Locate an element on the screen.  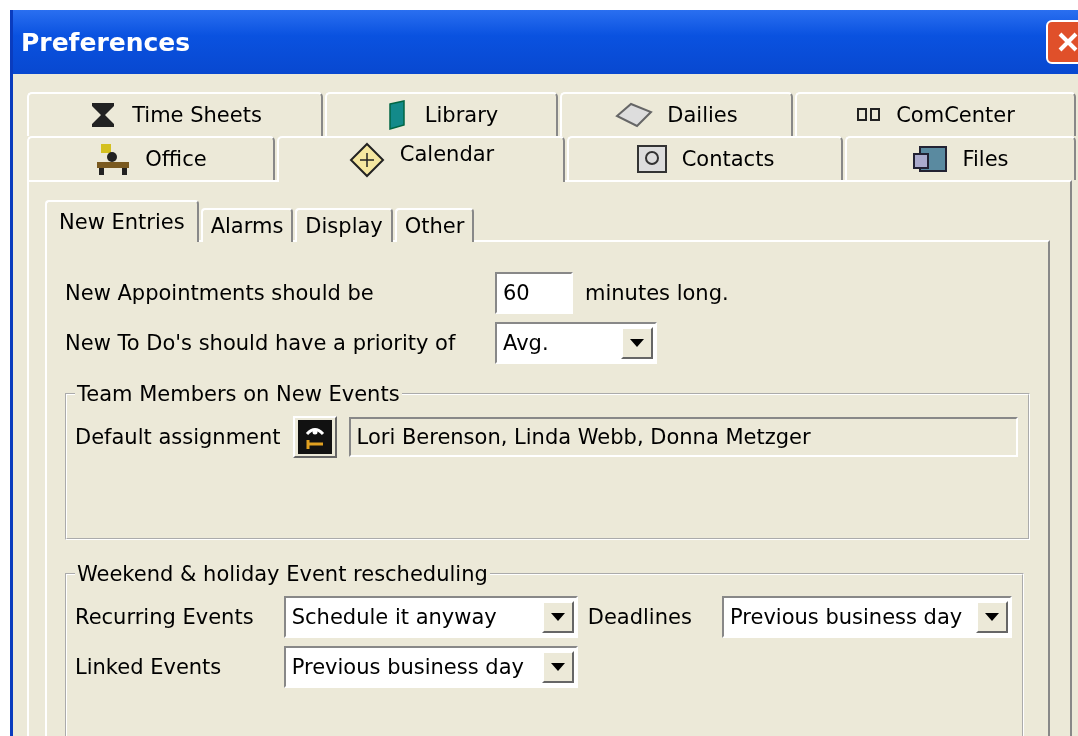
field-label: Default assignment is located at coordinates (178, 437).